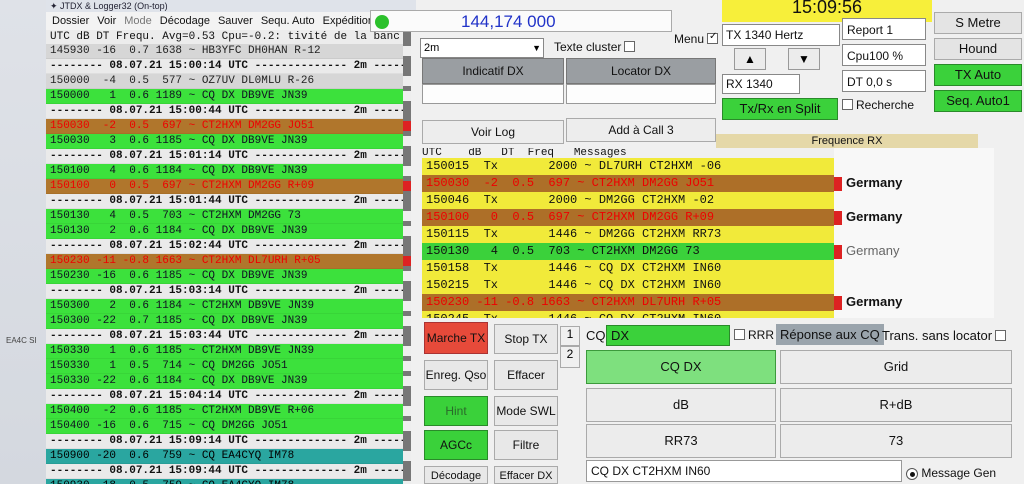  What do you see at coordinates (226, 411) in the screenshot?
I see `decode-row: 150400 -2 0.6 1185 ~ CT2HXM DB9VE R+06` at bounding box center [226, 411].